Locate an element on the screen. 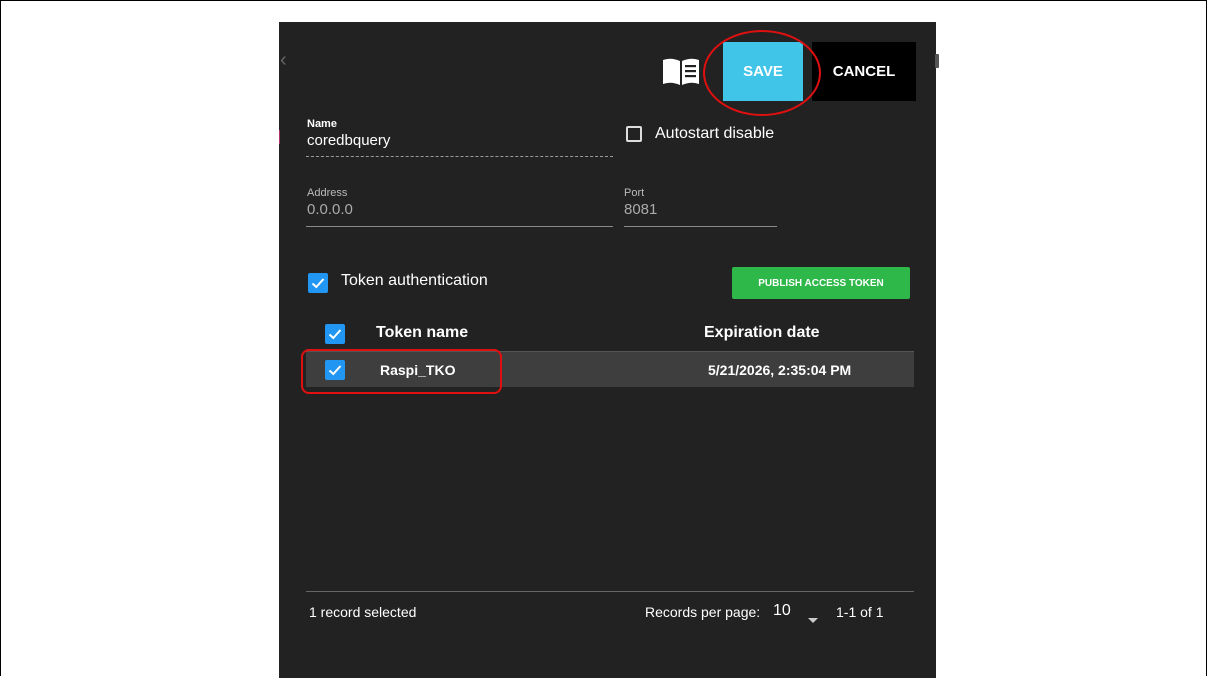 The image size is (1209, 678). accent-marker is located at coordinates (279, 137).